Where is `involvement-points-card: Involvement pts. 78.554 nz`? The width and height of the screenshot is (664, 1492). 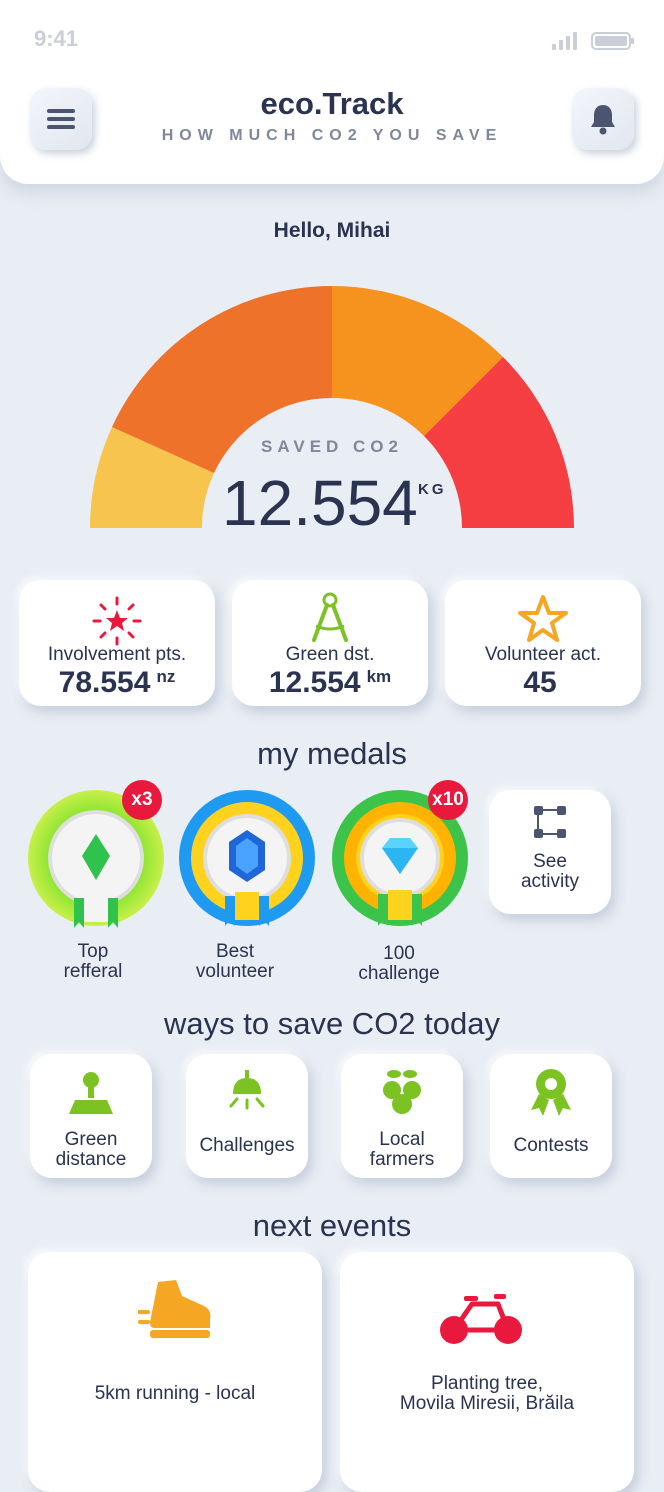 involvement-points-card: Involvement pts. 78.554 nz is located at coordinates (117, 643).